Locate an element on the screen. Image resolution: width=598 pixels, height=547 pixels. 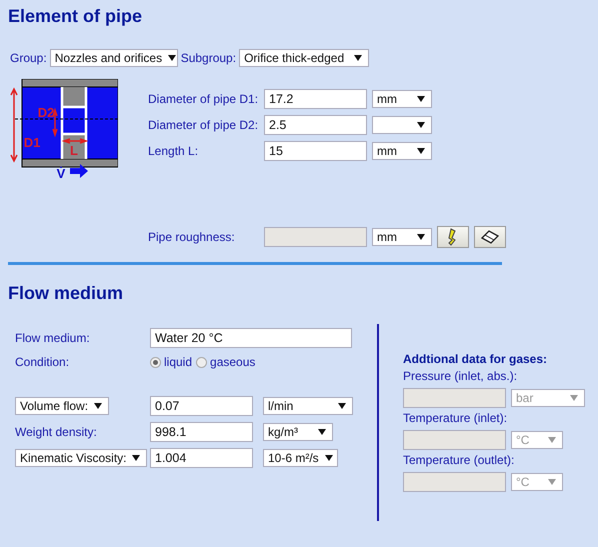
unit-dropdown: 10-6 m²/s is located at coordinates (300, 458).